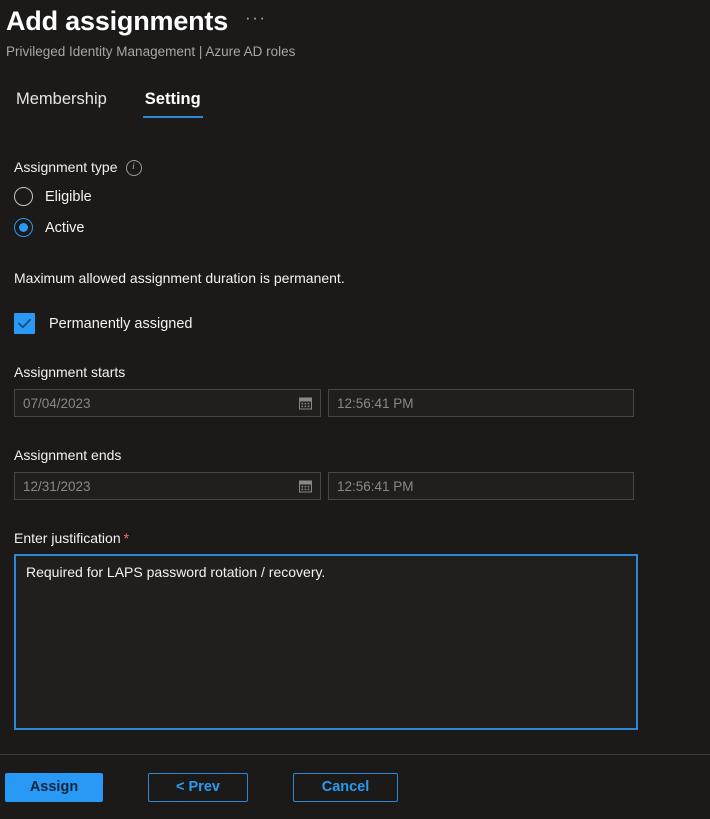  I want to click on info-icon: i, so click(133, 168).